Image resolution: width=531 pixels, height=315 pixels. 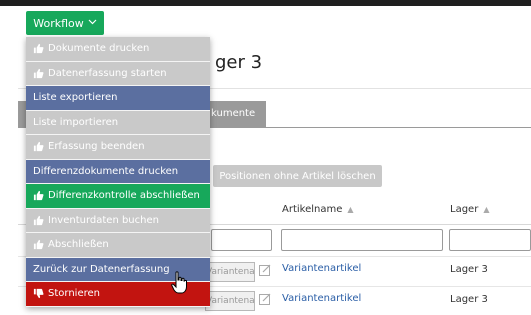 I want to click on workflow-menu-item: Differenzkontrolle abschließen, so click(x=118, y=196).